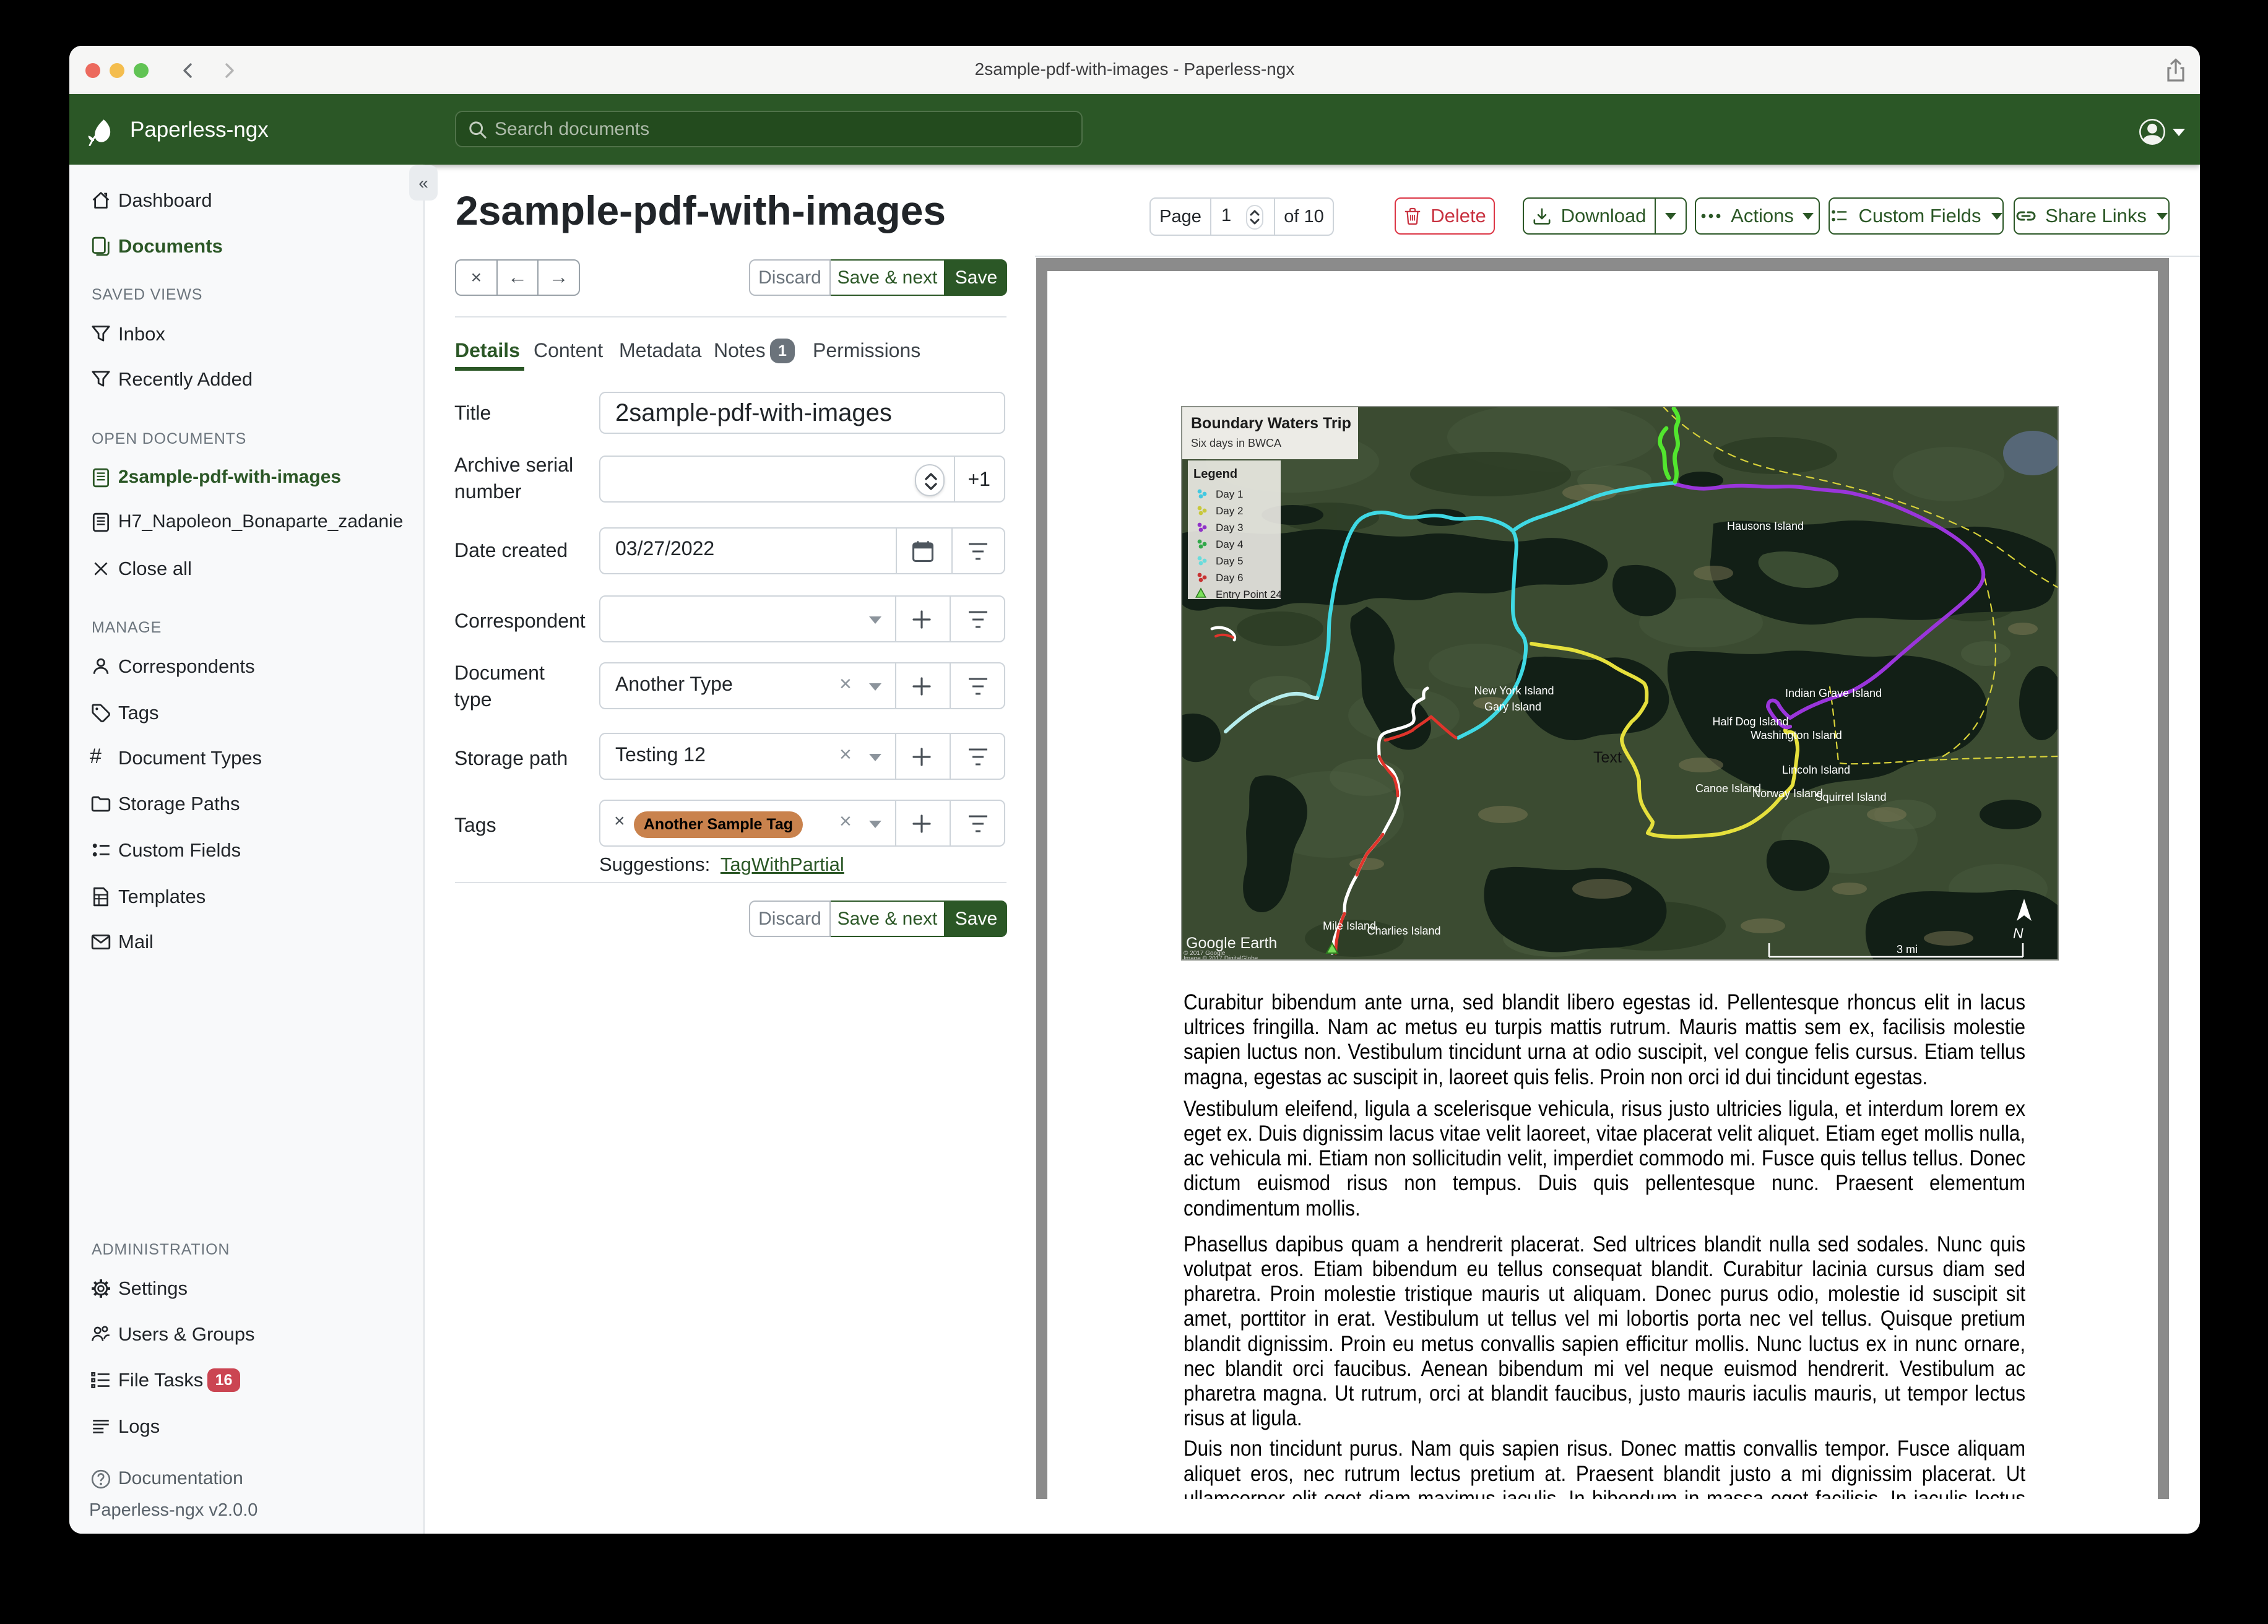 Image resolution: width=2268 pixels, height=1624 pixels. I want to click on svg-text: Day 4, so click(1229, 544).